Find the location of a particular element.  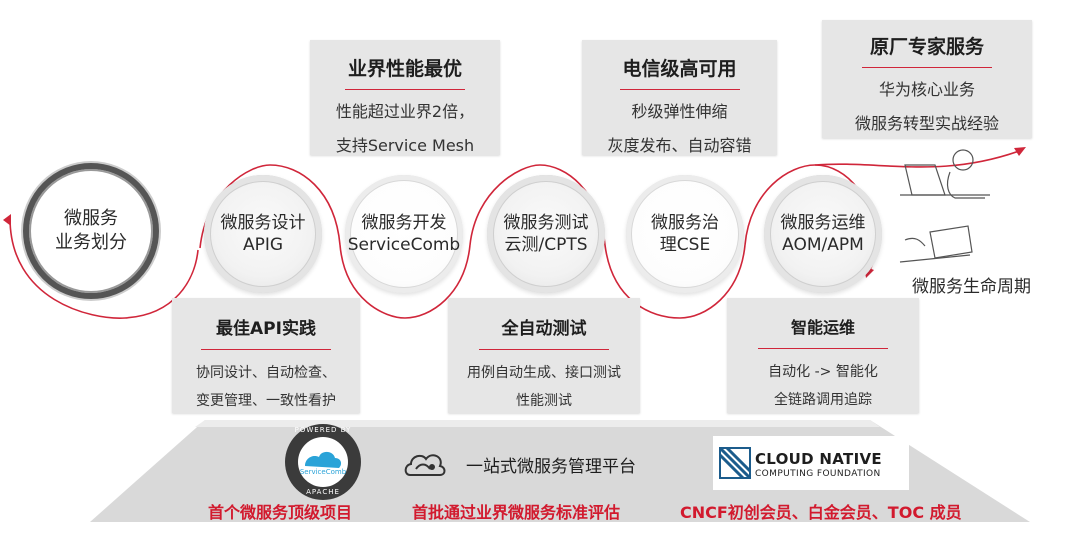

callout-line: 灰度发布、自动容错 is located at coordinates (679, 145).